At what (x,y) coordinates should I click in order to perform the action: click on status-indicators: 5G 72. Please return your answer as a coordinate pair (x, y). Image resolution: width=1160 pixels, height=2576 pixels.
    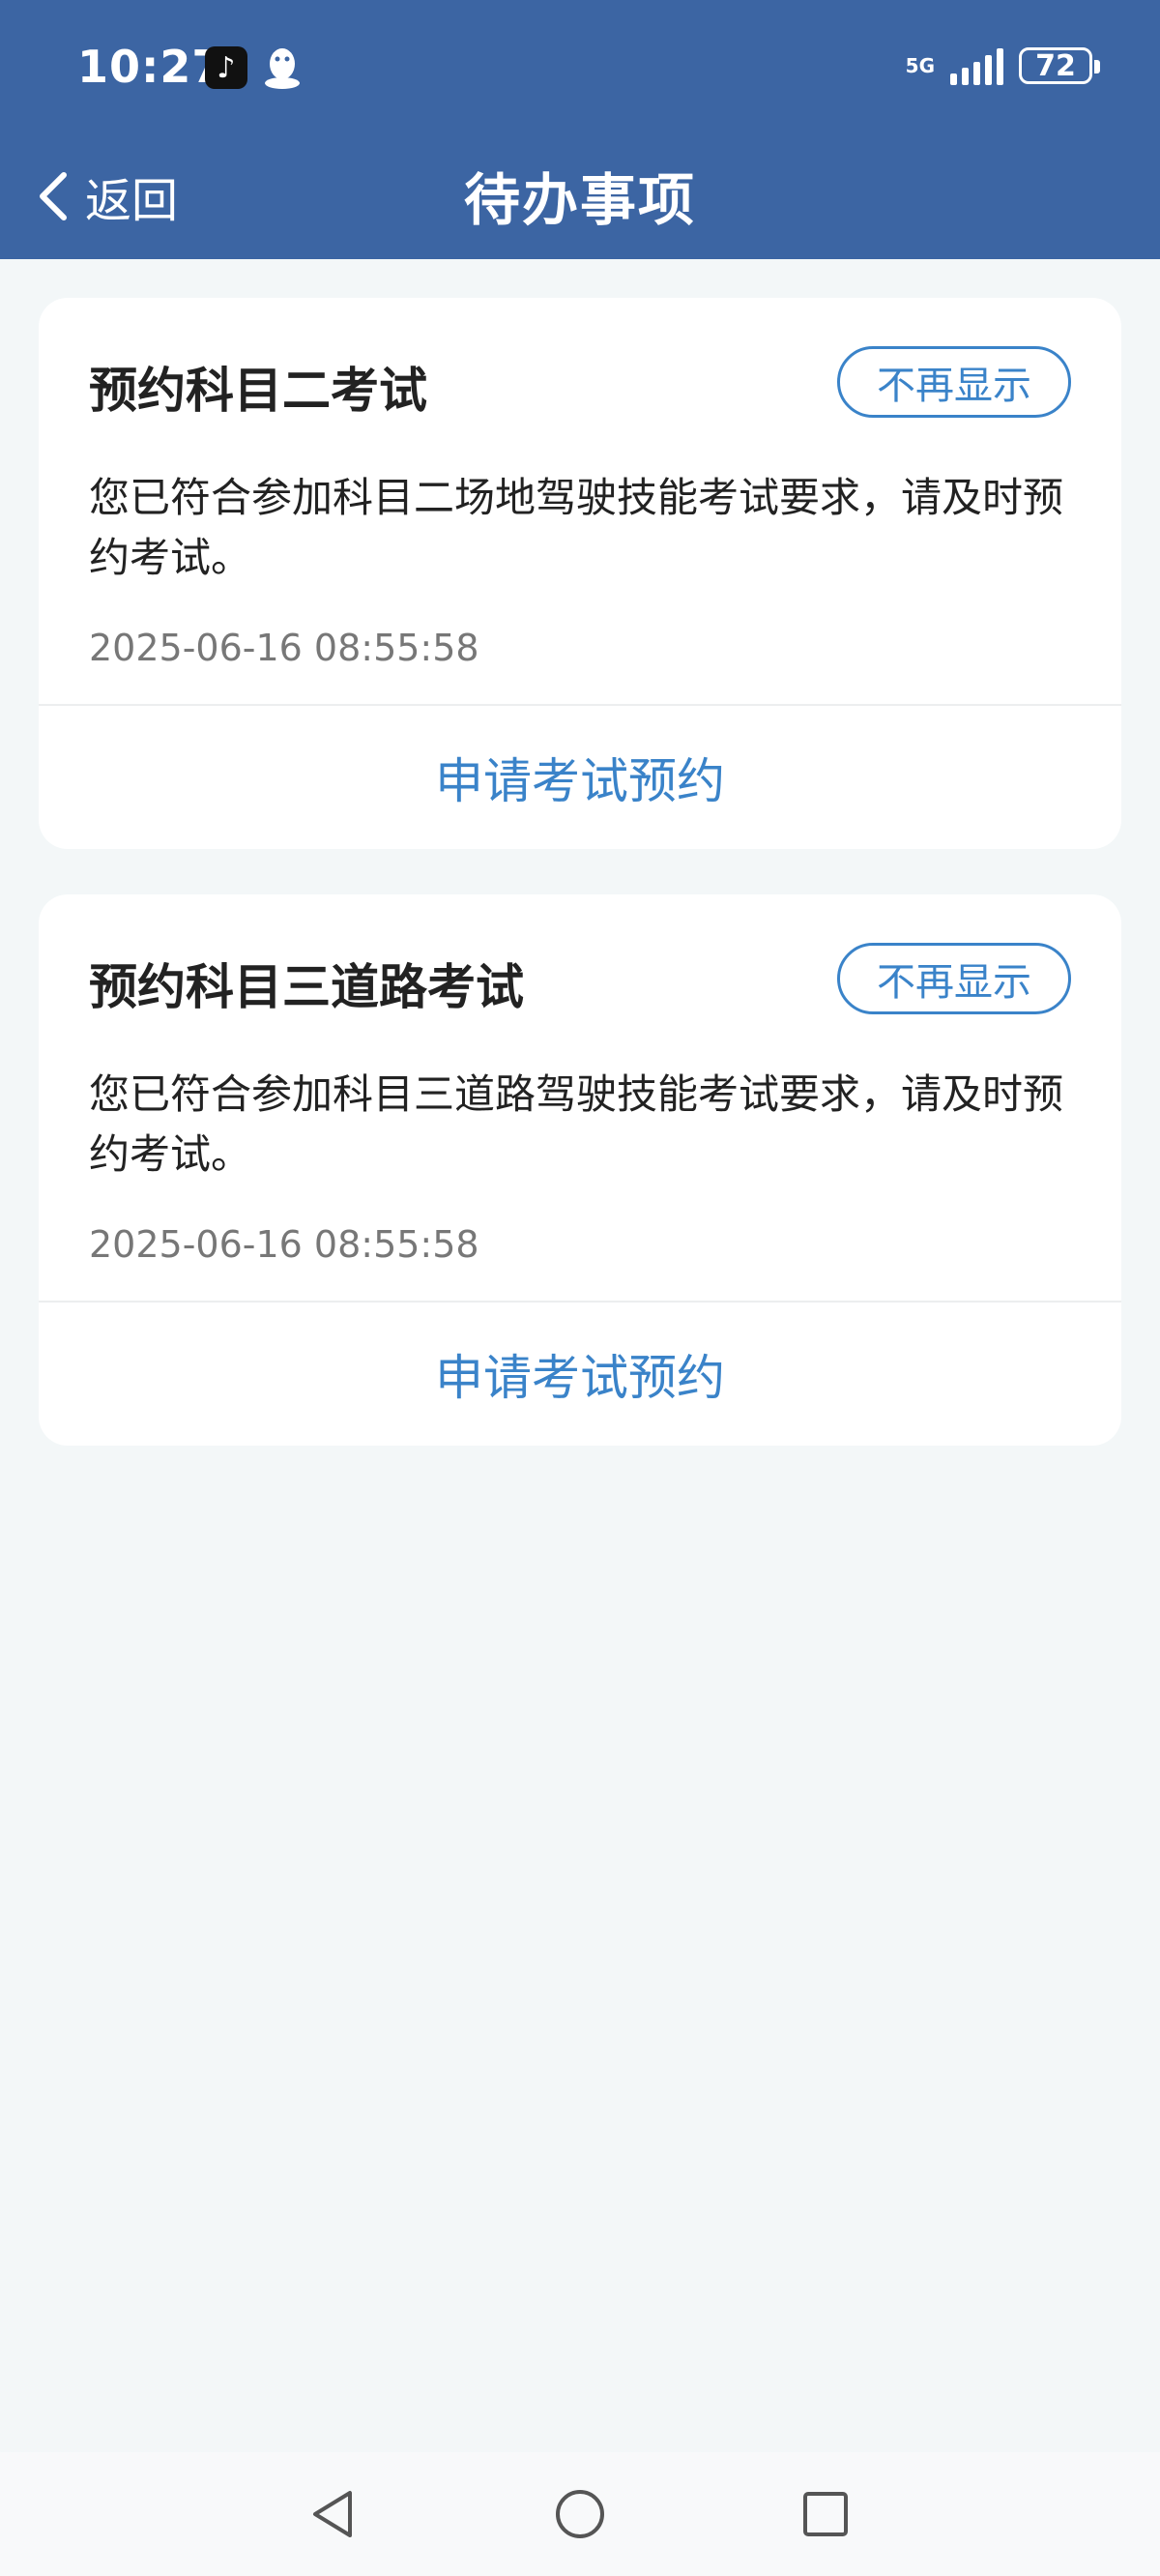
    Looking at the image, I should click on (1002, 65).